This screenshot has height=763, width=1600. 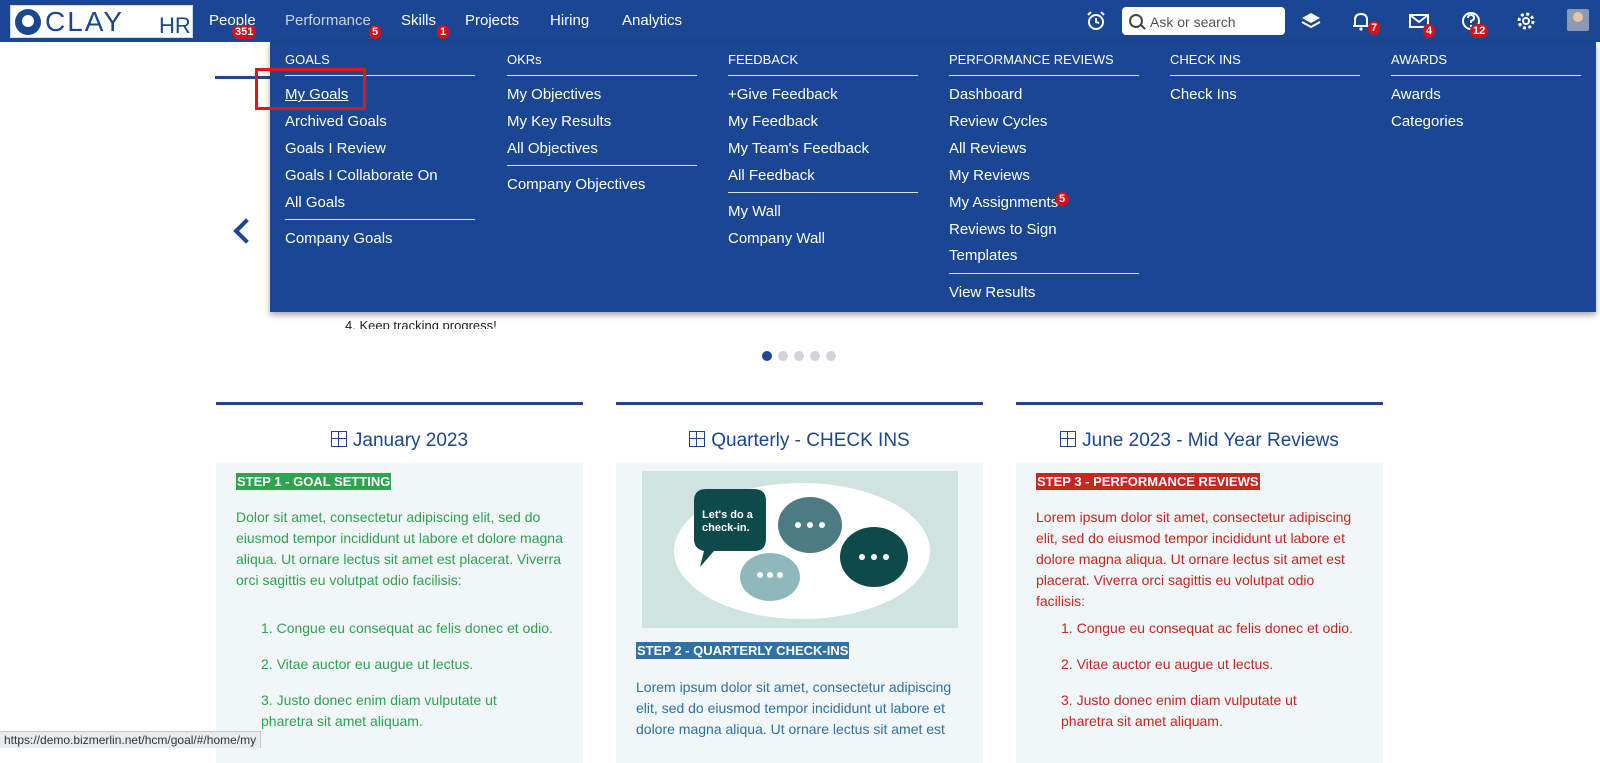 What do you see at coordinates (798, 148) in the screenshot?
I see `menu-item-my-teams-feedback: My Team's Feedback` at bounding box center [798, 148].